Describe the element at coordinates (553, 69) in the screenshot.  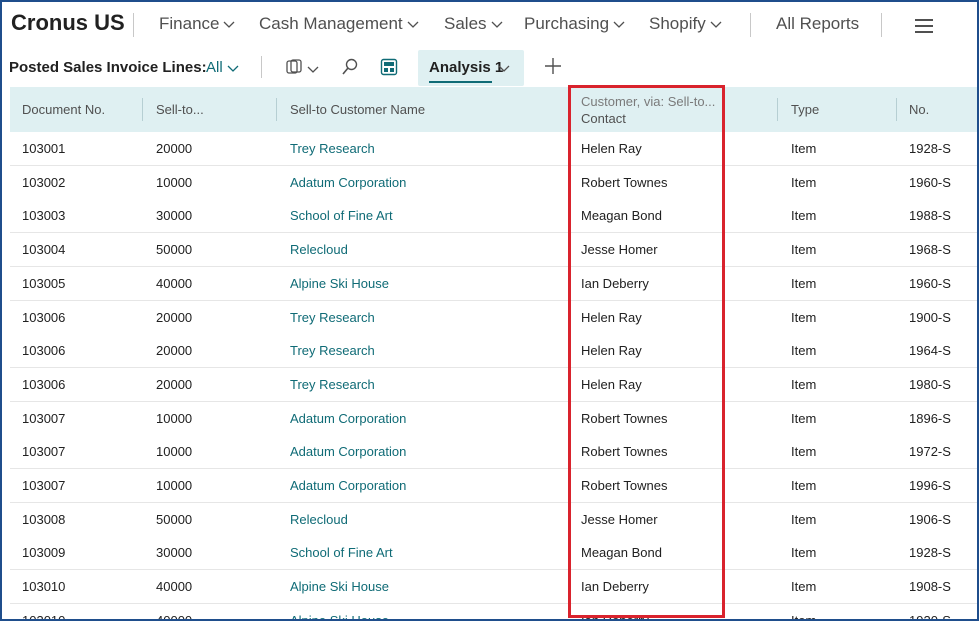
I see `add-tab-button` at that location.